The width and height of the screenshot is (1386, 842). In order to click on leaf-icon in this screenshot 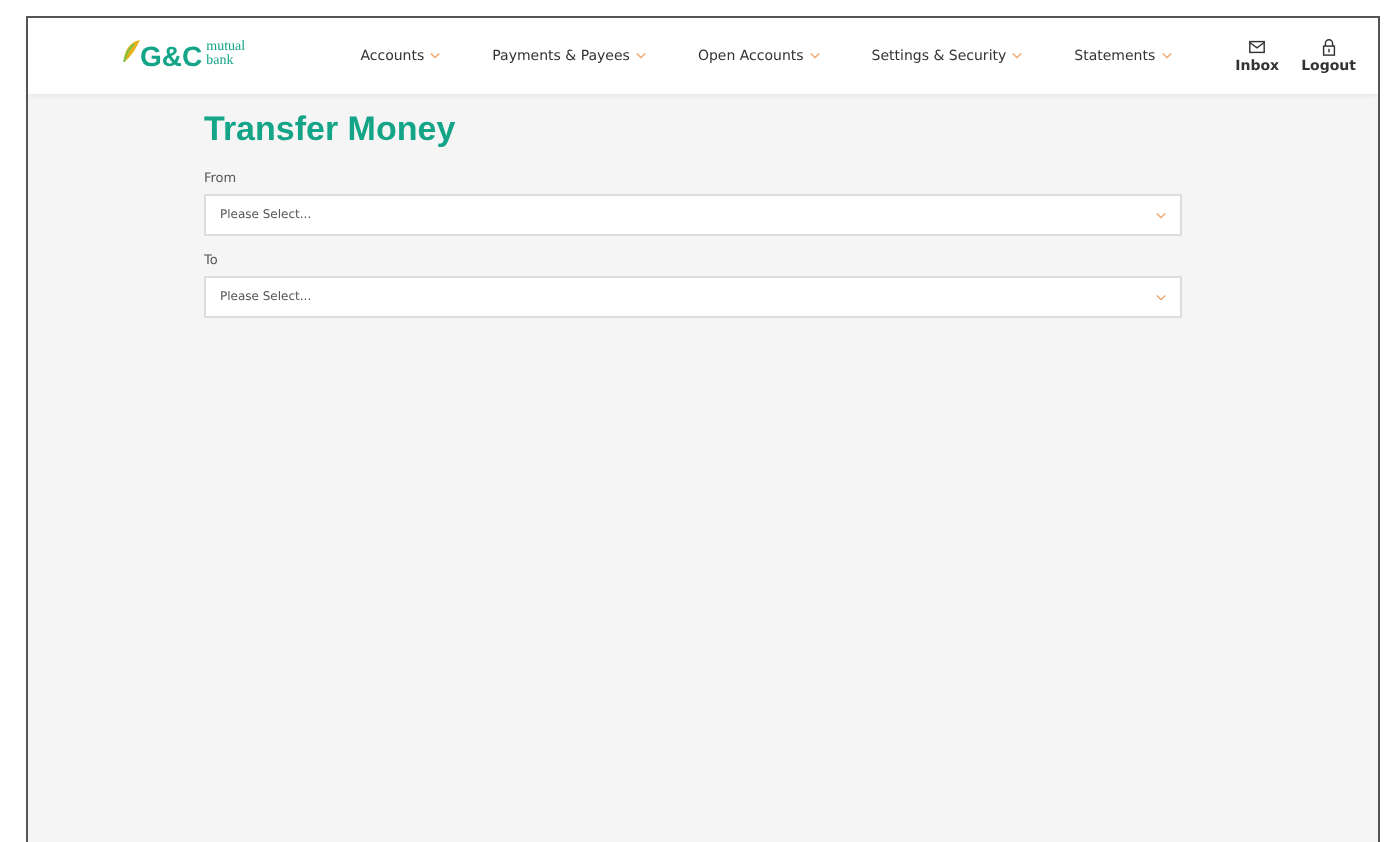, I will do `click(131, 51)`.